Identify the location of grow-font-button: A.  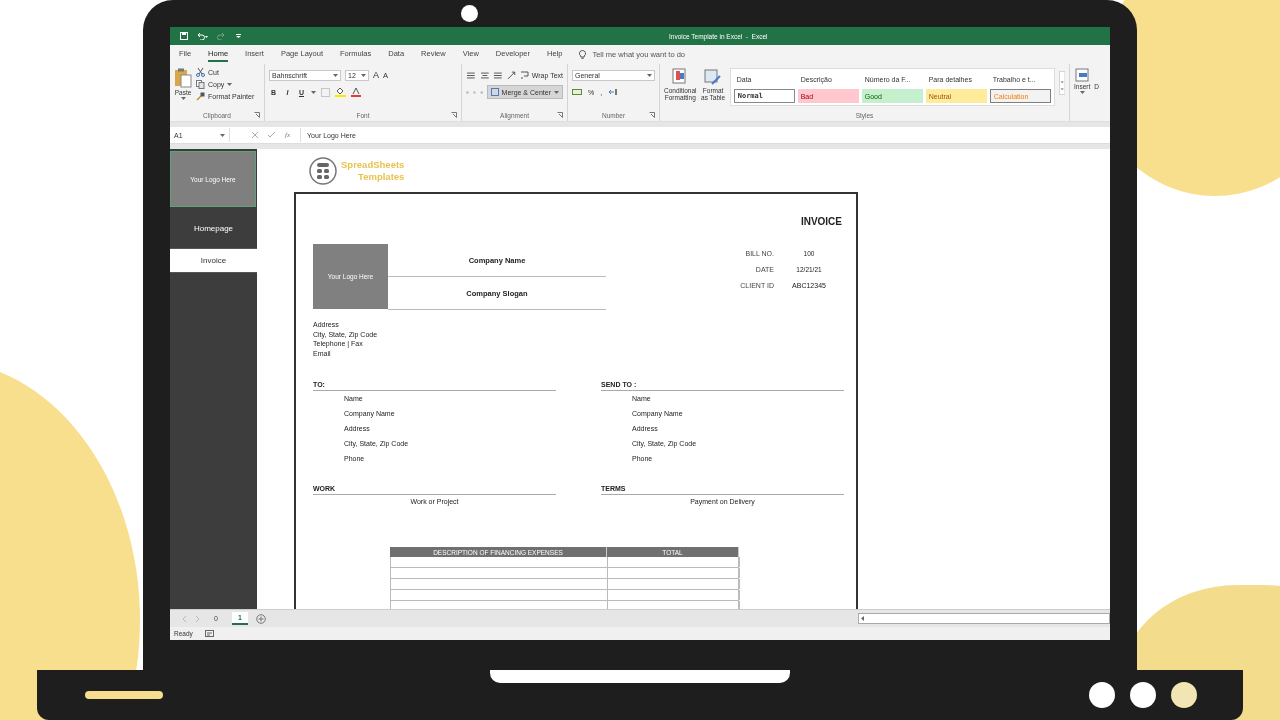
(376, 75).